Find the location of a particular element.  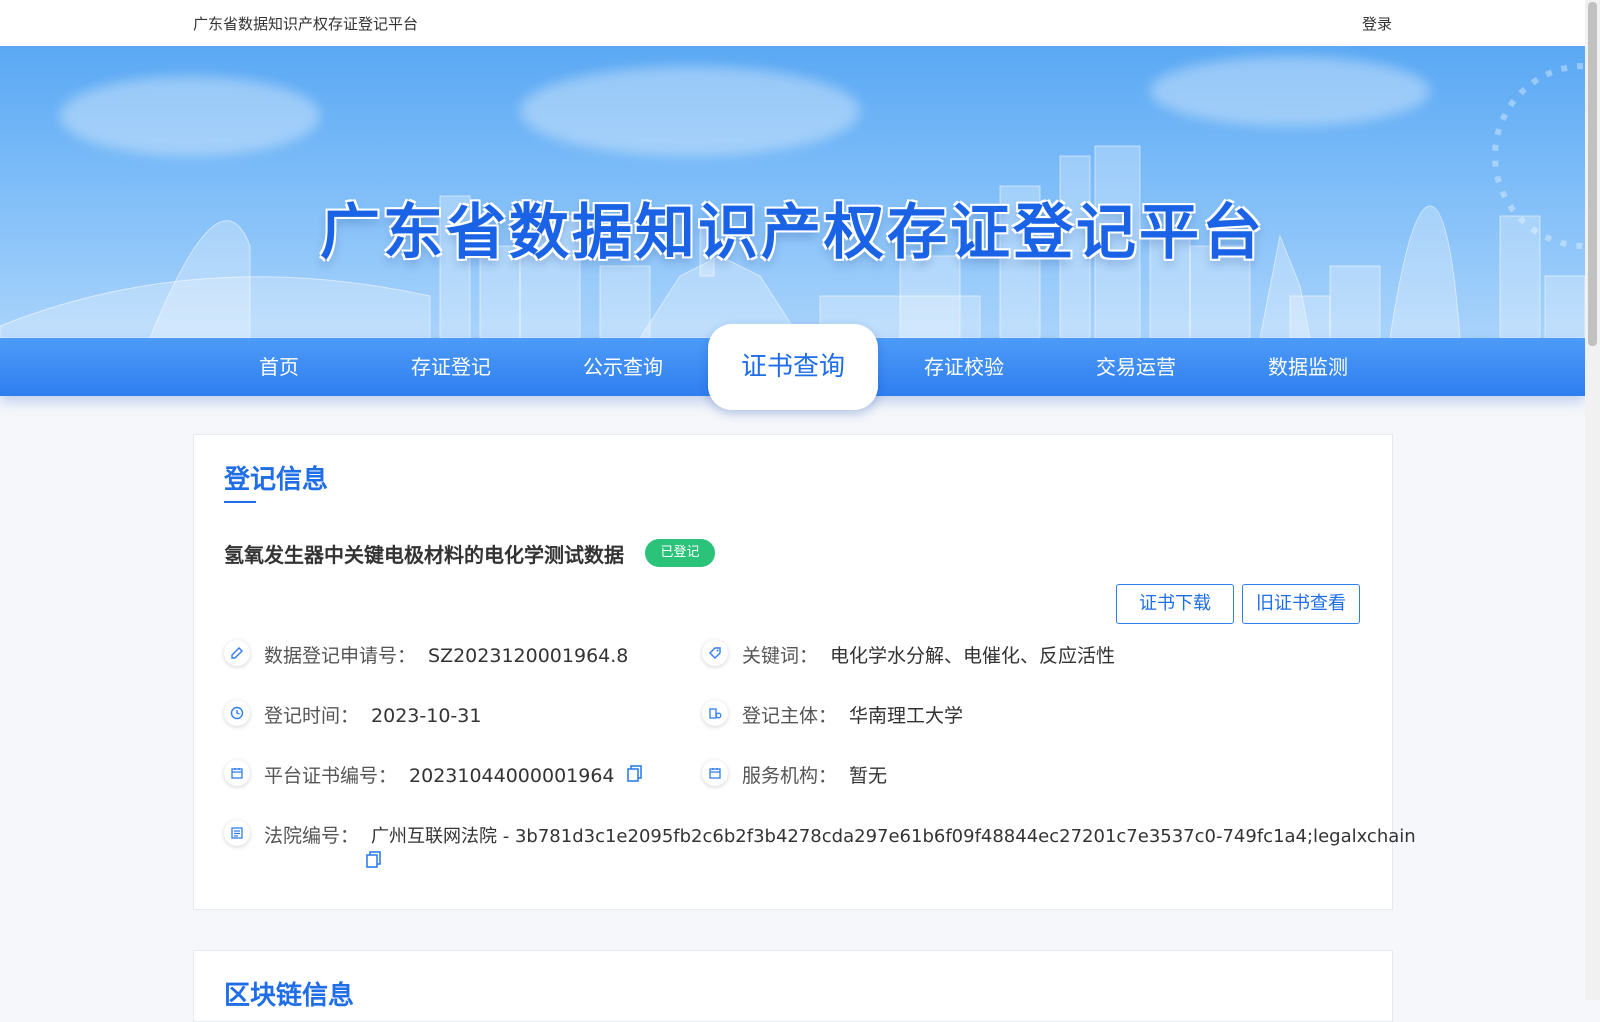

section-title: 区块链信息 is located at coordinates (289, 996).